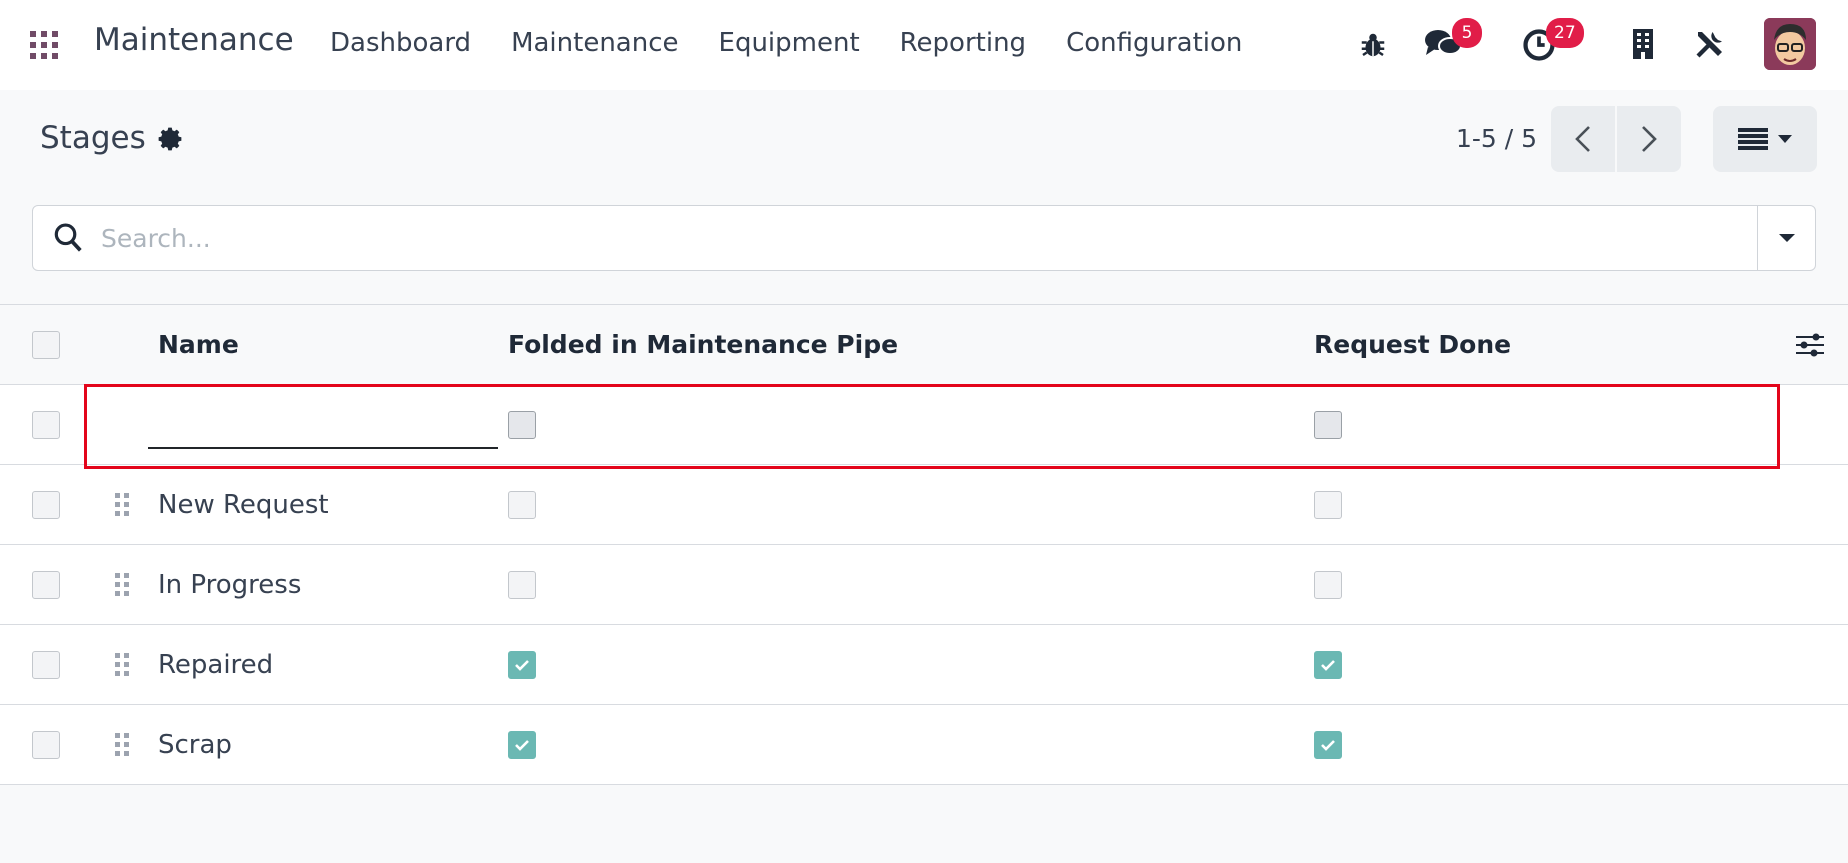 The image size is (1848, 863). I want to click on pager-next-button, so click(1649, 139).